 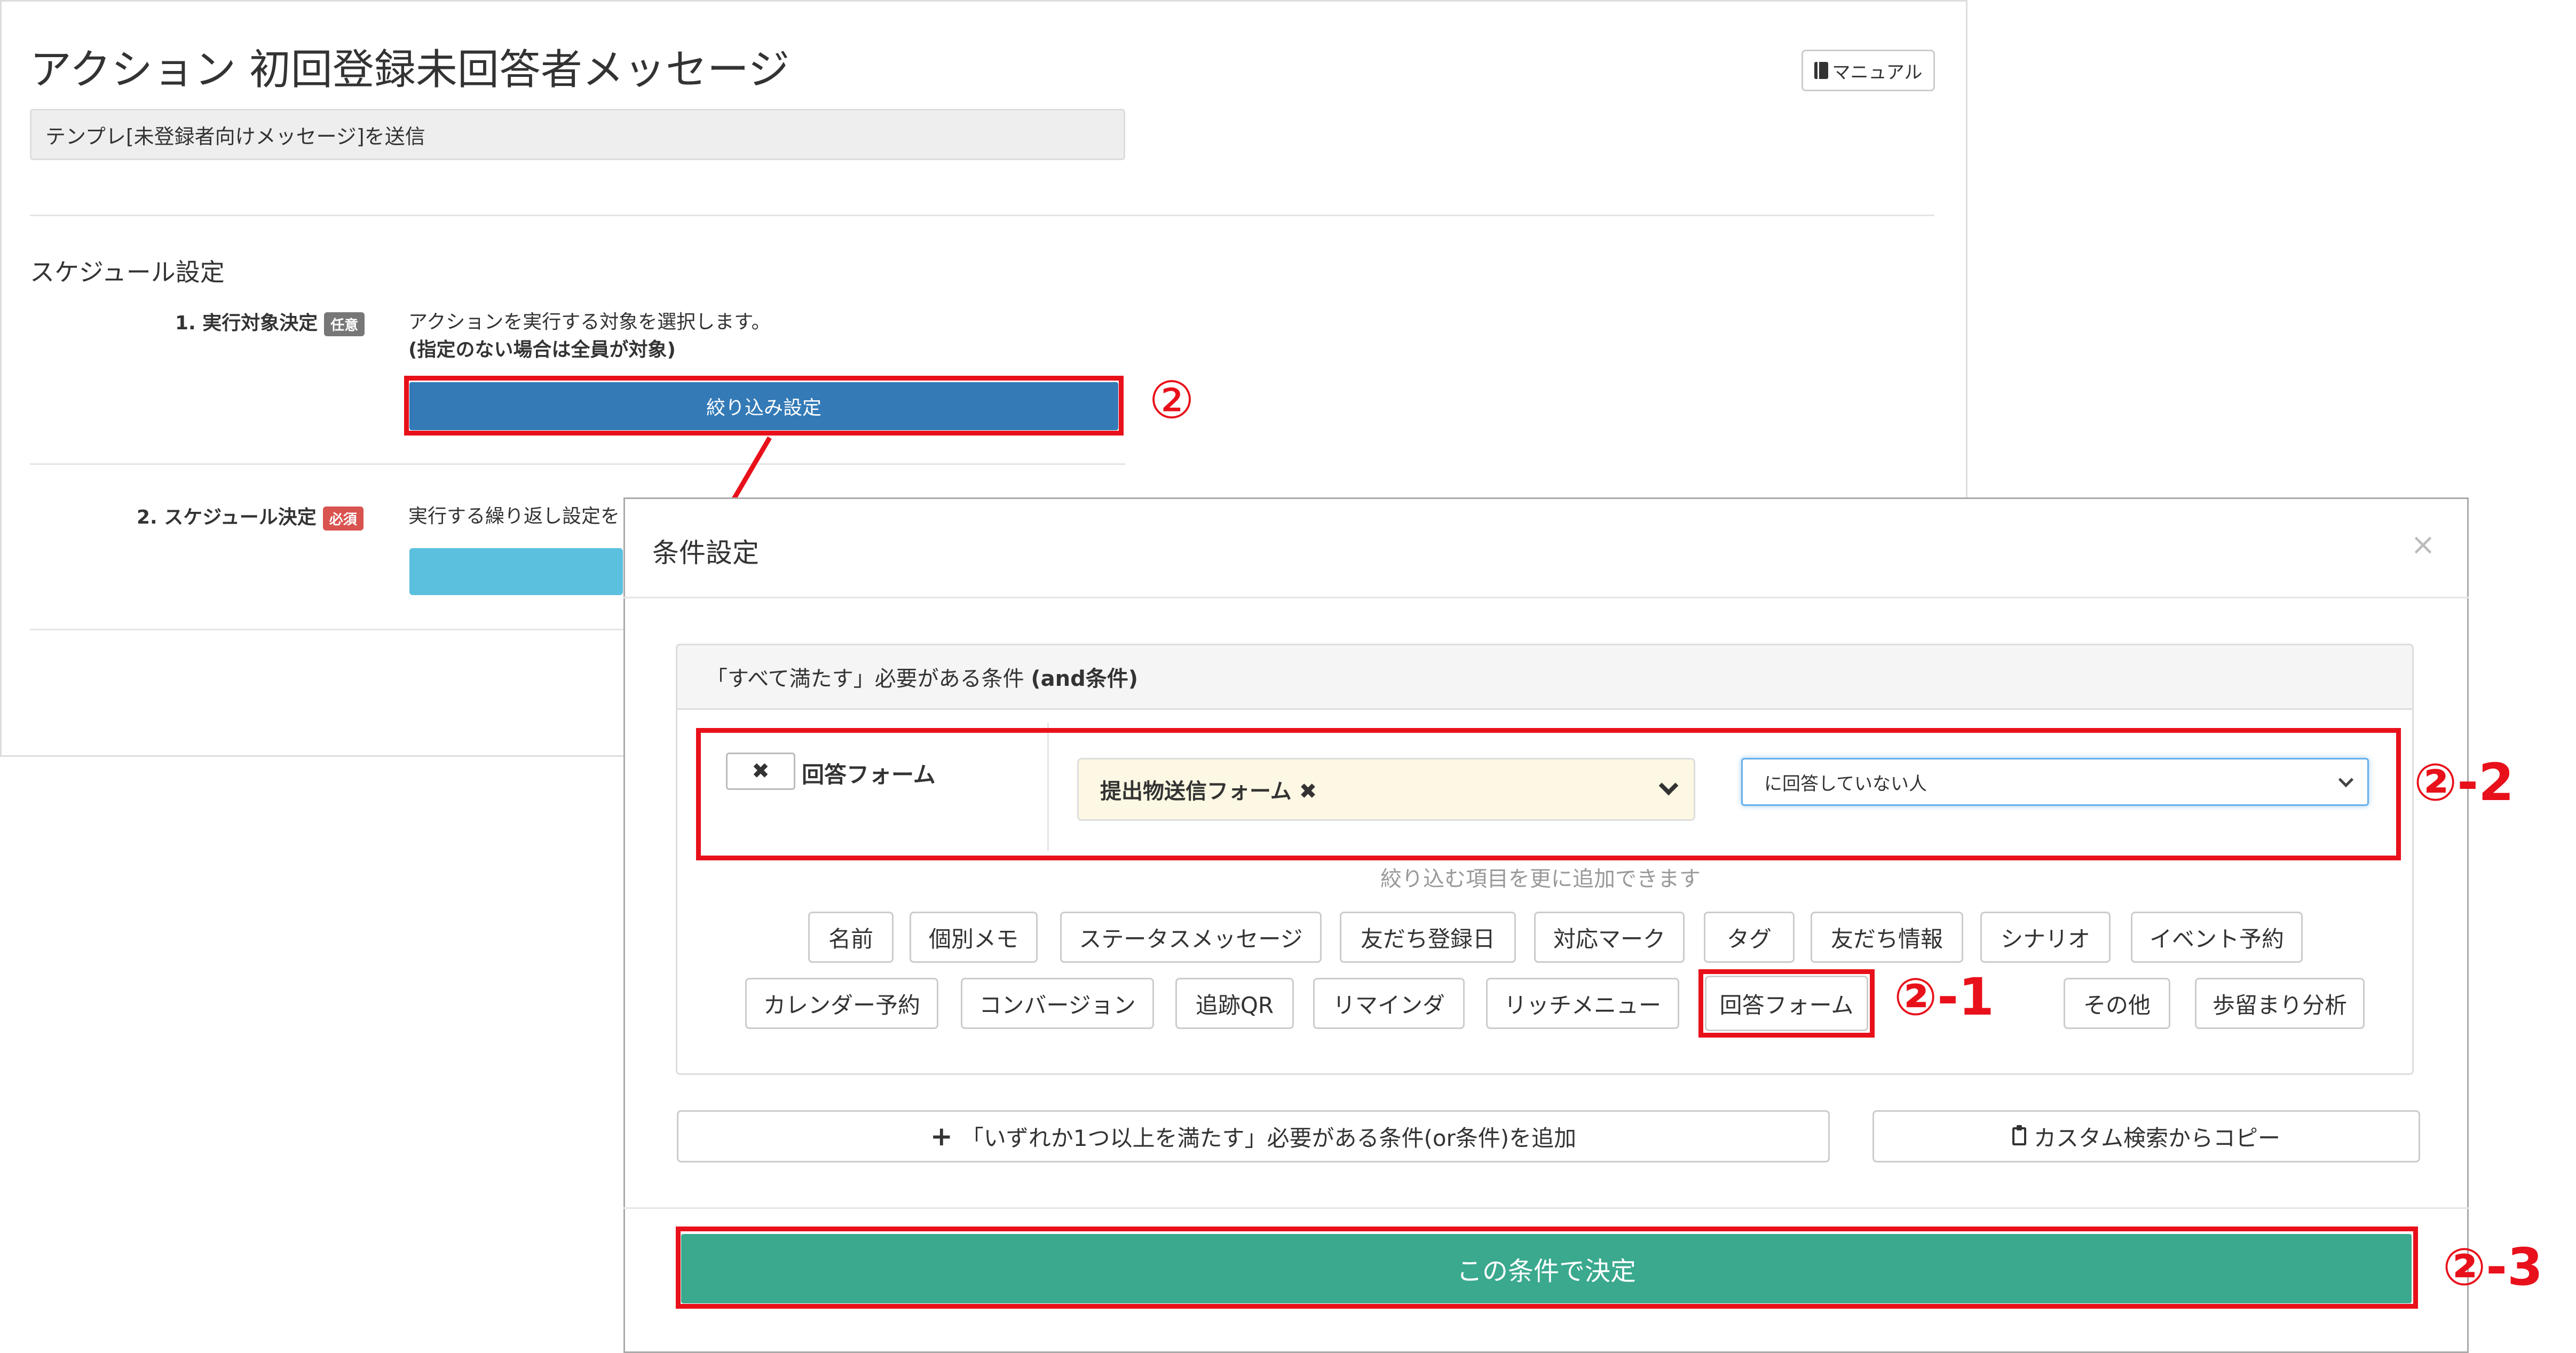 What do you see at coordinates (2019, 1135) in the screenshot?
I see `clipboard-icon` at bounding box center [2019, 1135].